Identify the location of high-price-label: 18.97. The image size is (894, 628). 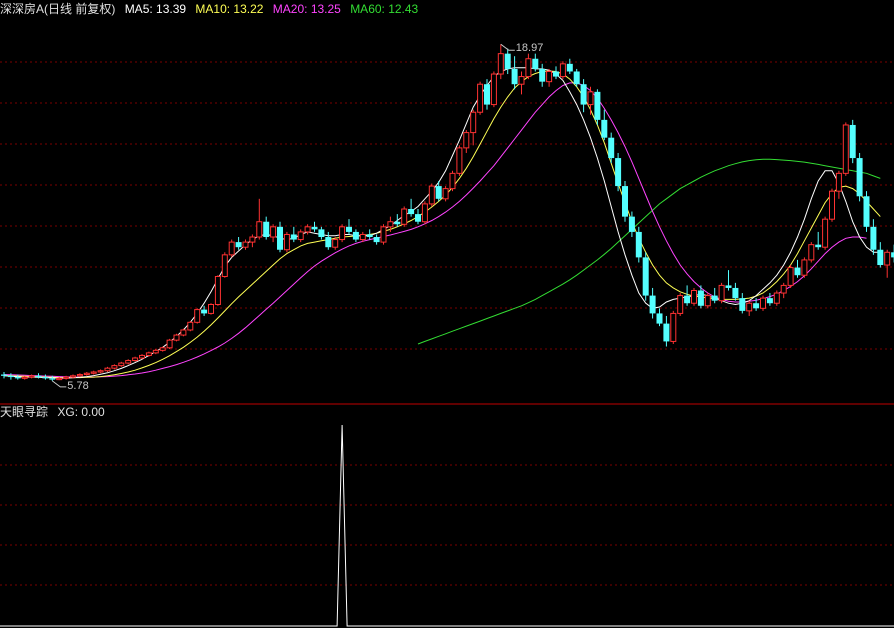
(529, 48).